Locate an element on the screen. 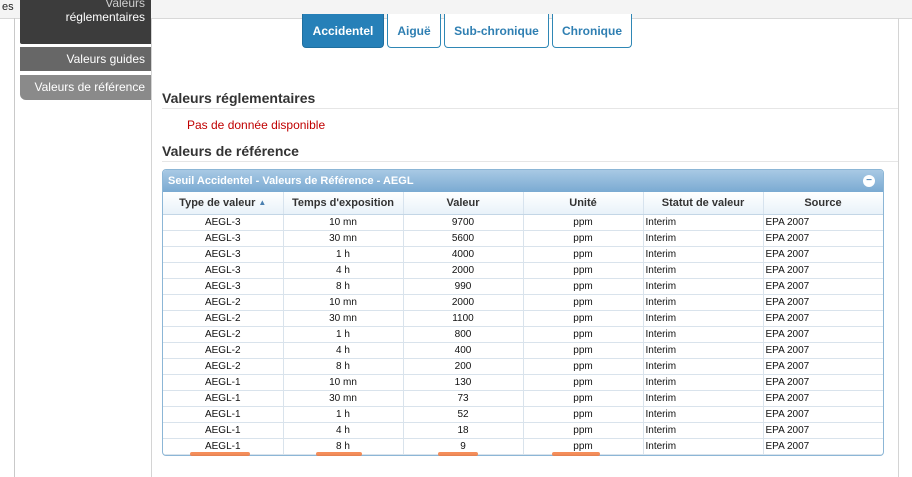  right-border is located at coordinates (898, 247).